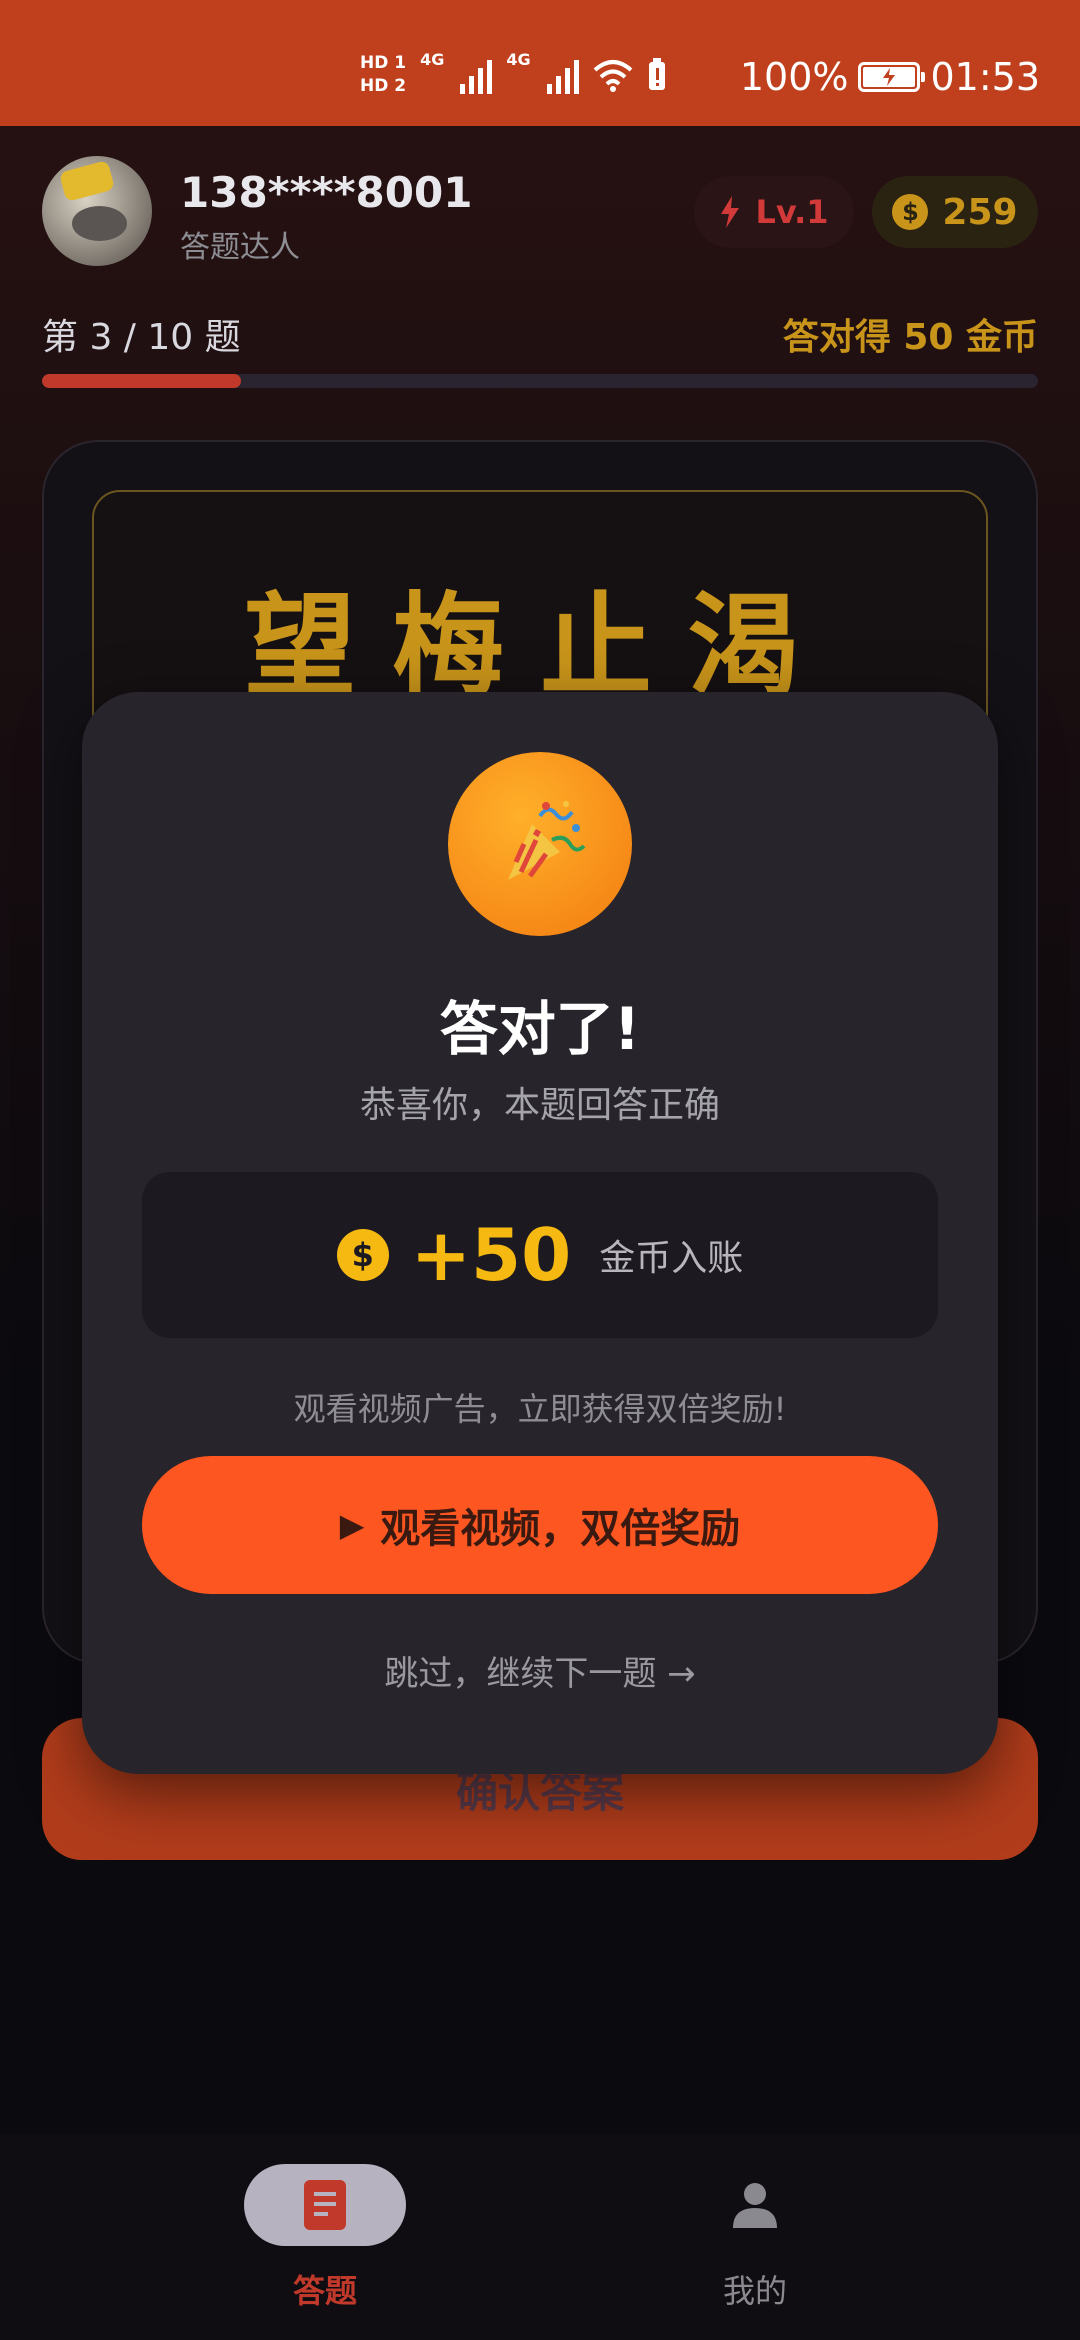 The height and width of the screenshot is (2340, 1080). What do you see at coordinates (754, 2291) in the screenshot?
I see `nav-tab-mine-label: 我的` at bounding box center [754, 2291].